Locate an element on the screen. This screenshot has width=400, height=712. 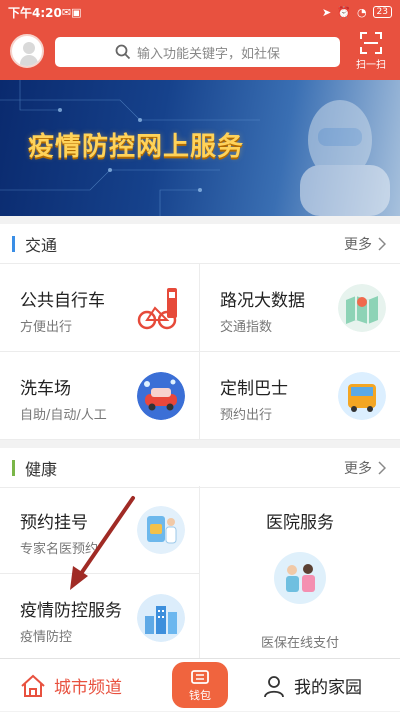
status-bar: 下午4:20 ✉ ▣ ➤ ⏰ ◔ 23 is located at coordinates (200, 12).